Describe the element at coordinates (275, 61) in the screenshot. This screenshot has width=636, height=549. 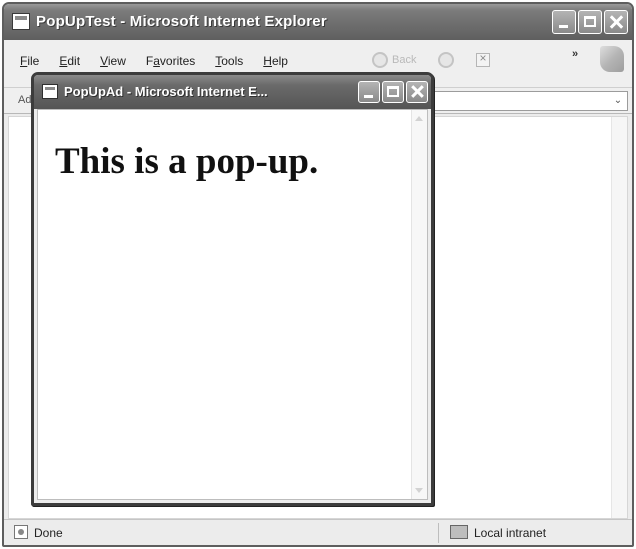
I see `menu-help: Help` at that location.